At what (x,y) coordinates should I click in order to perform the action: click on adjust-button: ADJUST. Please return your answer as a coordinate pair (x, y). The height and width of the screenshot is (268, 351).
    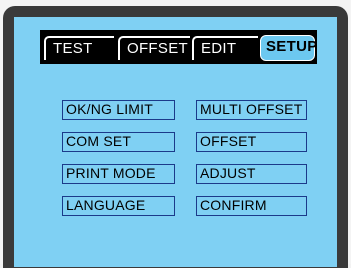
    Looking at the image, I should click on (251, 174).